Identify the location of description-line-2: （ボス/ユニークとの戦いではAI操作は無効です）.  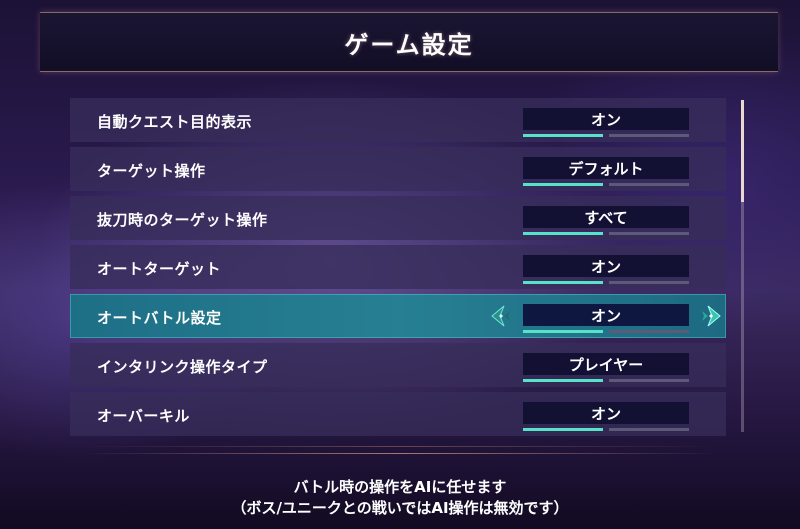
(400, 508).